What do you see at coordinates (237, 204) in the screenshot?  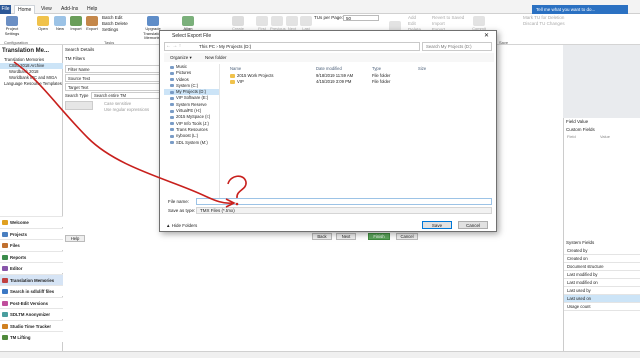 I see `question-mark-dot` at bounding box center [237, 204].